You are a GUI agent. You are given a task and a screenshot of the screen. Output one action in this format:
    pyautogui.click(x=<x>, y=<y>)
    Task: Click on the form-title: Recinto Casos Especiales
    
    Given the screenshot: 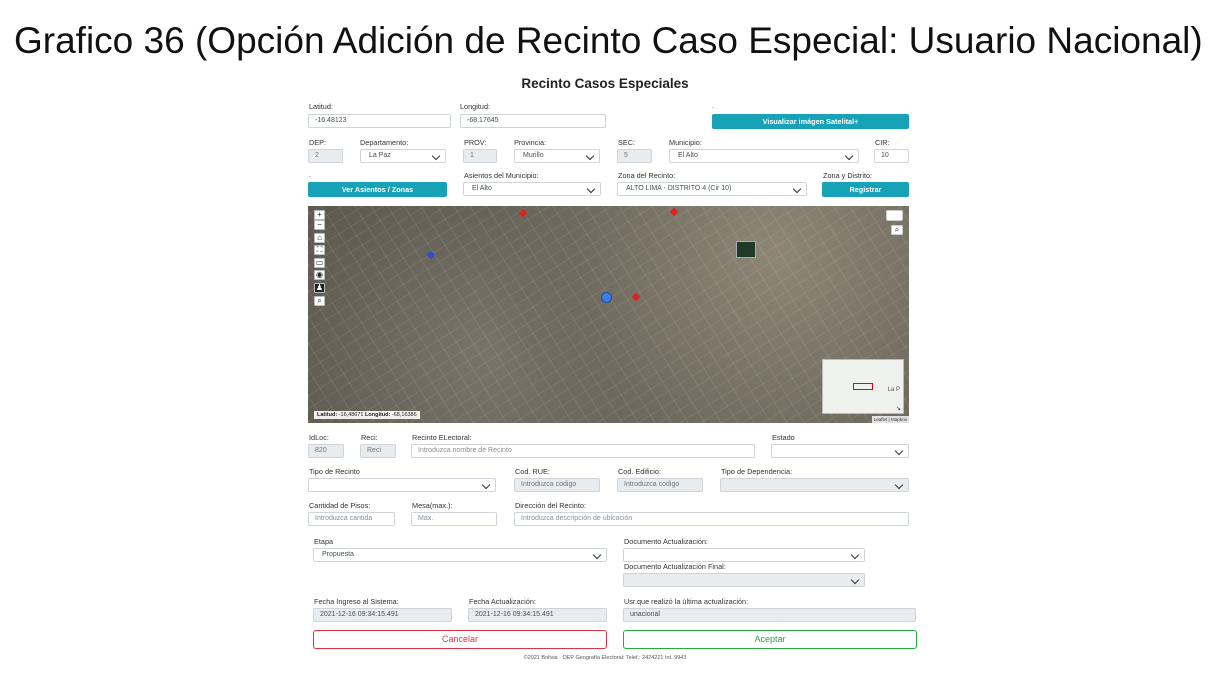 What is the action you would take?
    pyautogui.click(x=605, y=83)
    